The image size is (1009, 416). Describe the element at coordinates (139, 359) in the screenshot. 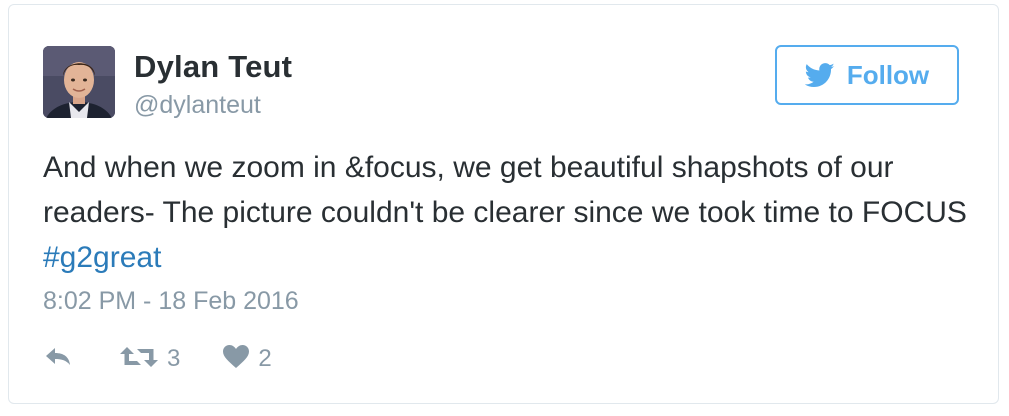

I see `retweet-icon` at that location.